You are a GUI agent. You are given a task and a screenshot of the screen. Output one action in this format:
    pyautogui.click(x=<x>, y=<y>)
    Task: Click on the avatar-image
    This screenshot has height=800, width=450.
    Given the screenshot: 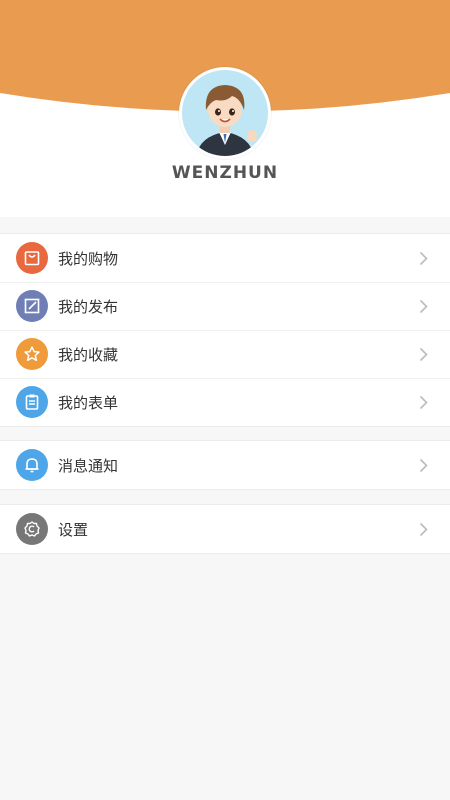 What is the action you would take?
    pyautogui.click(x=225, y=113)
    